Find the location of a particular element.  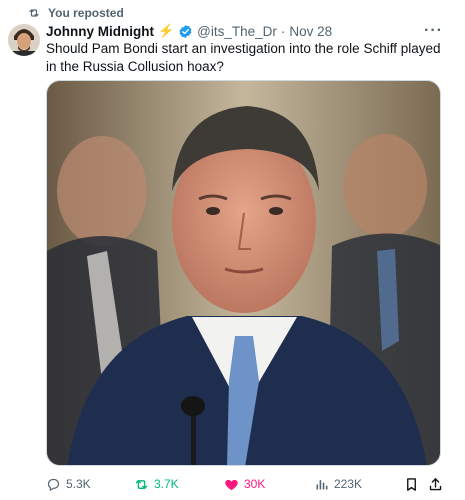

repost-button: 3.7K is located at coordinates (156, 484).